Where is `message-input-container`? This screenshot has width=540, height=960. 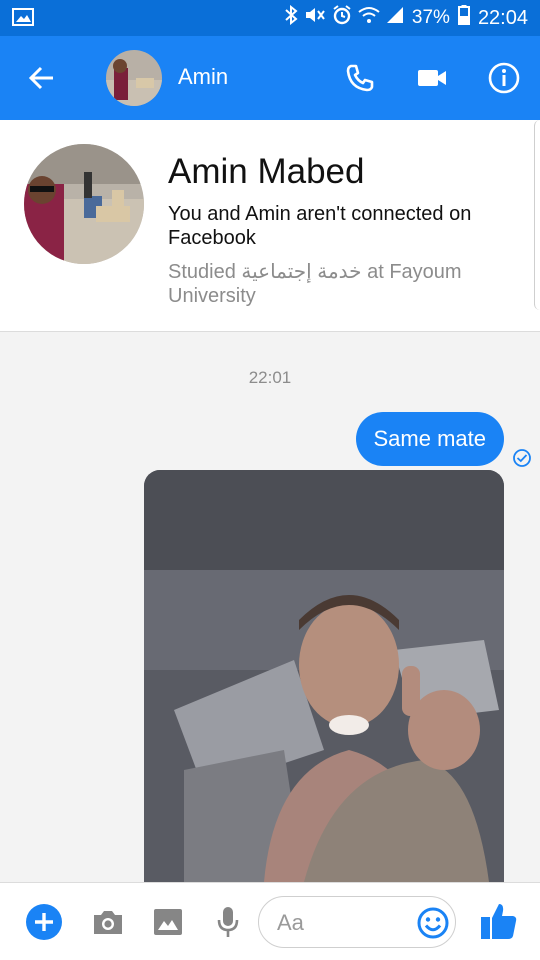 message-input-container is located at coordinates (357, 922).